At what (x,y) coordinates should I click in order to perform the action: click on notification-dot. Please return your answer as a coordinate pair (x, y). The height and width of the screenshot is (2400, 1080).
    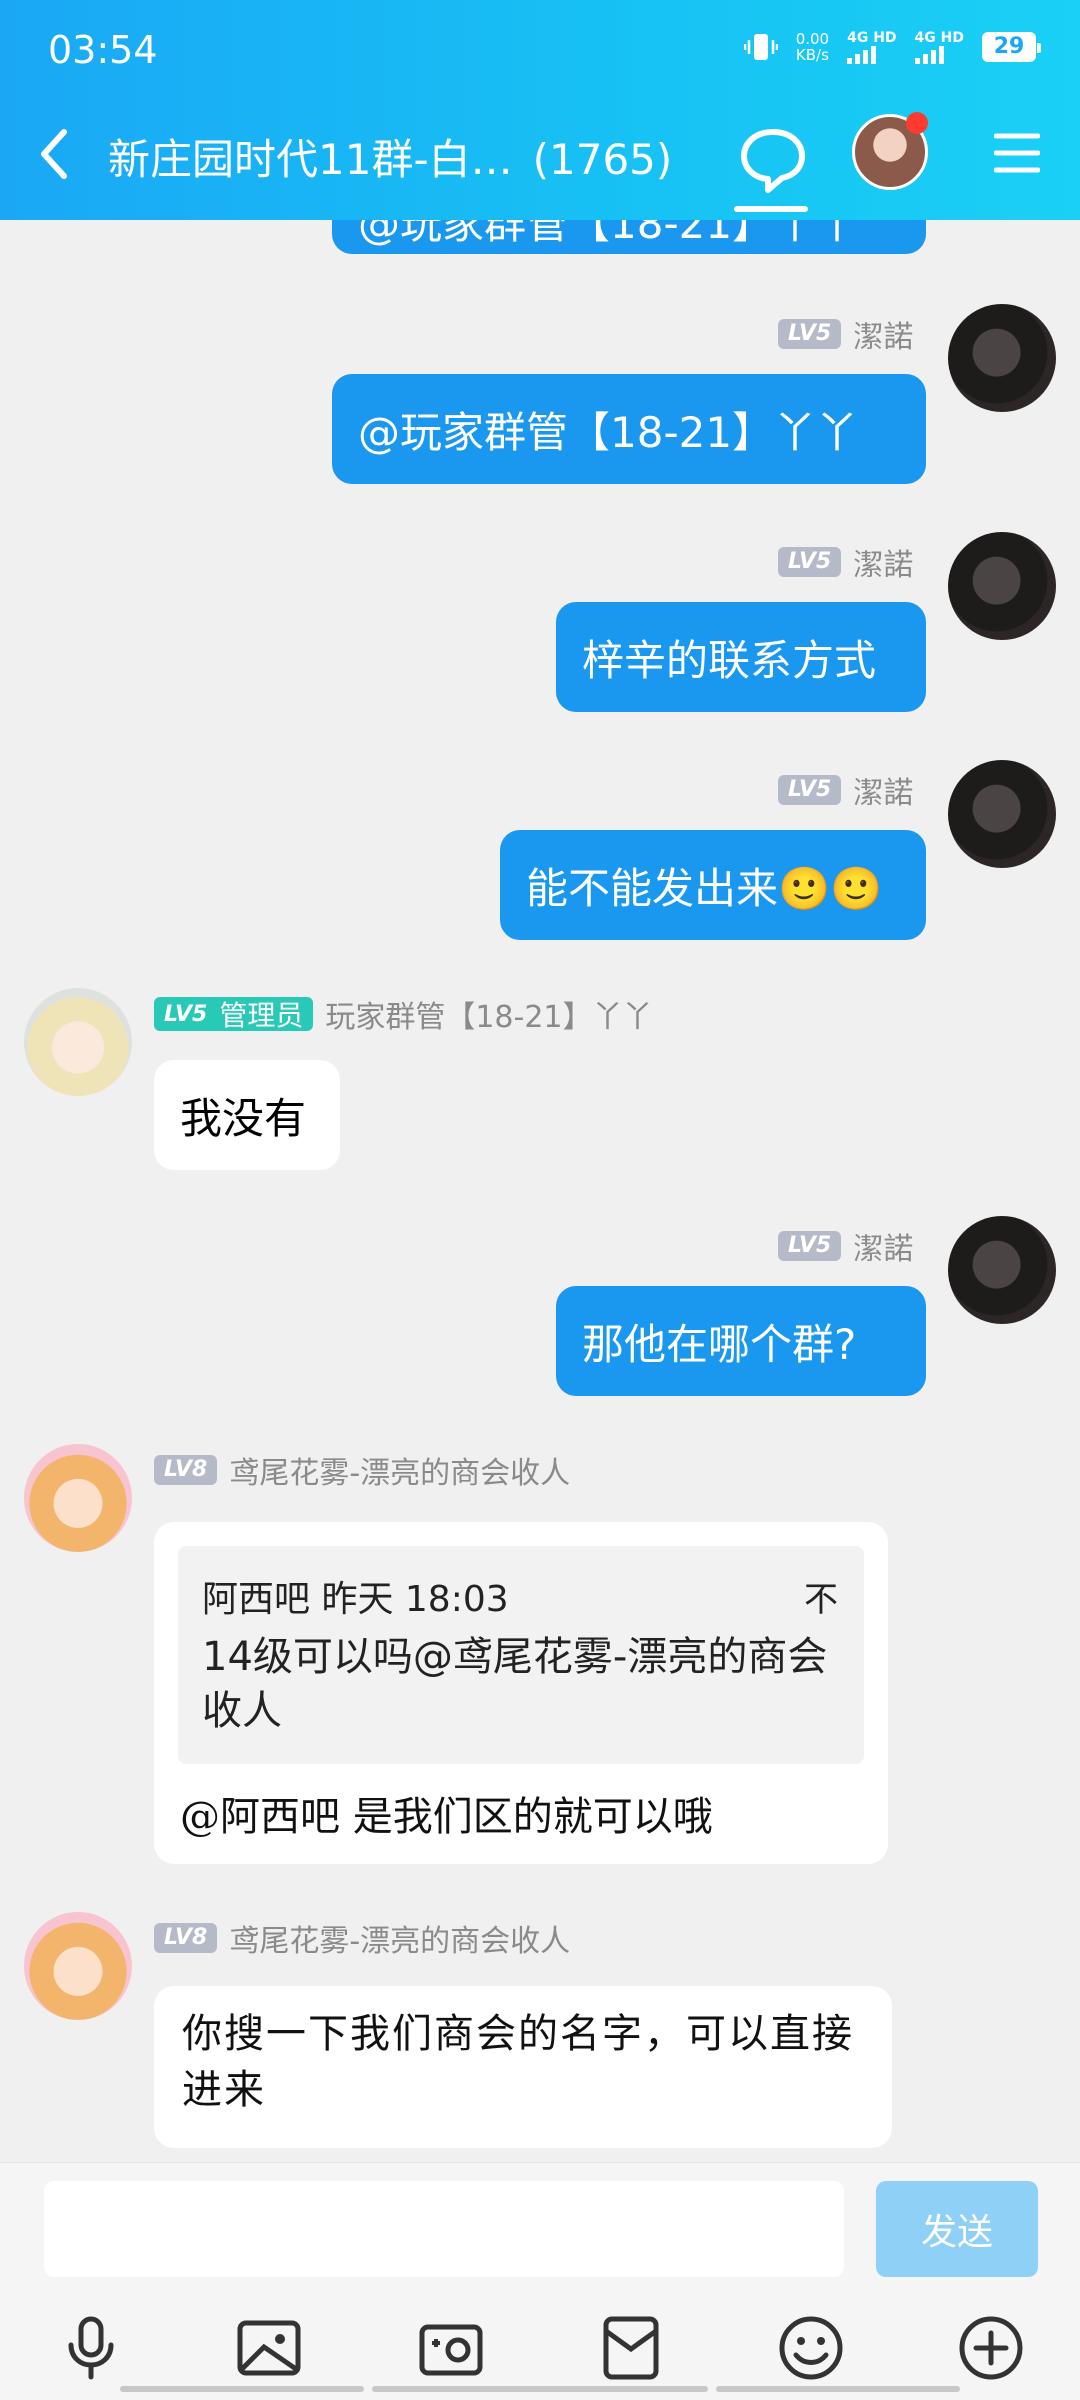
    Looking at the image, I should click on (917, 123).